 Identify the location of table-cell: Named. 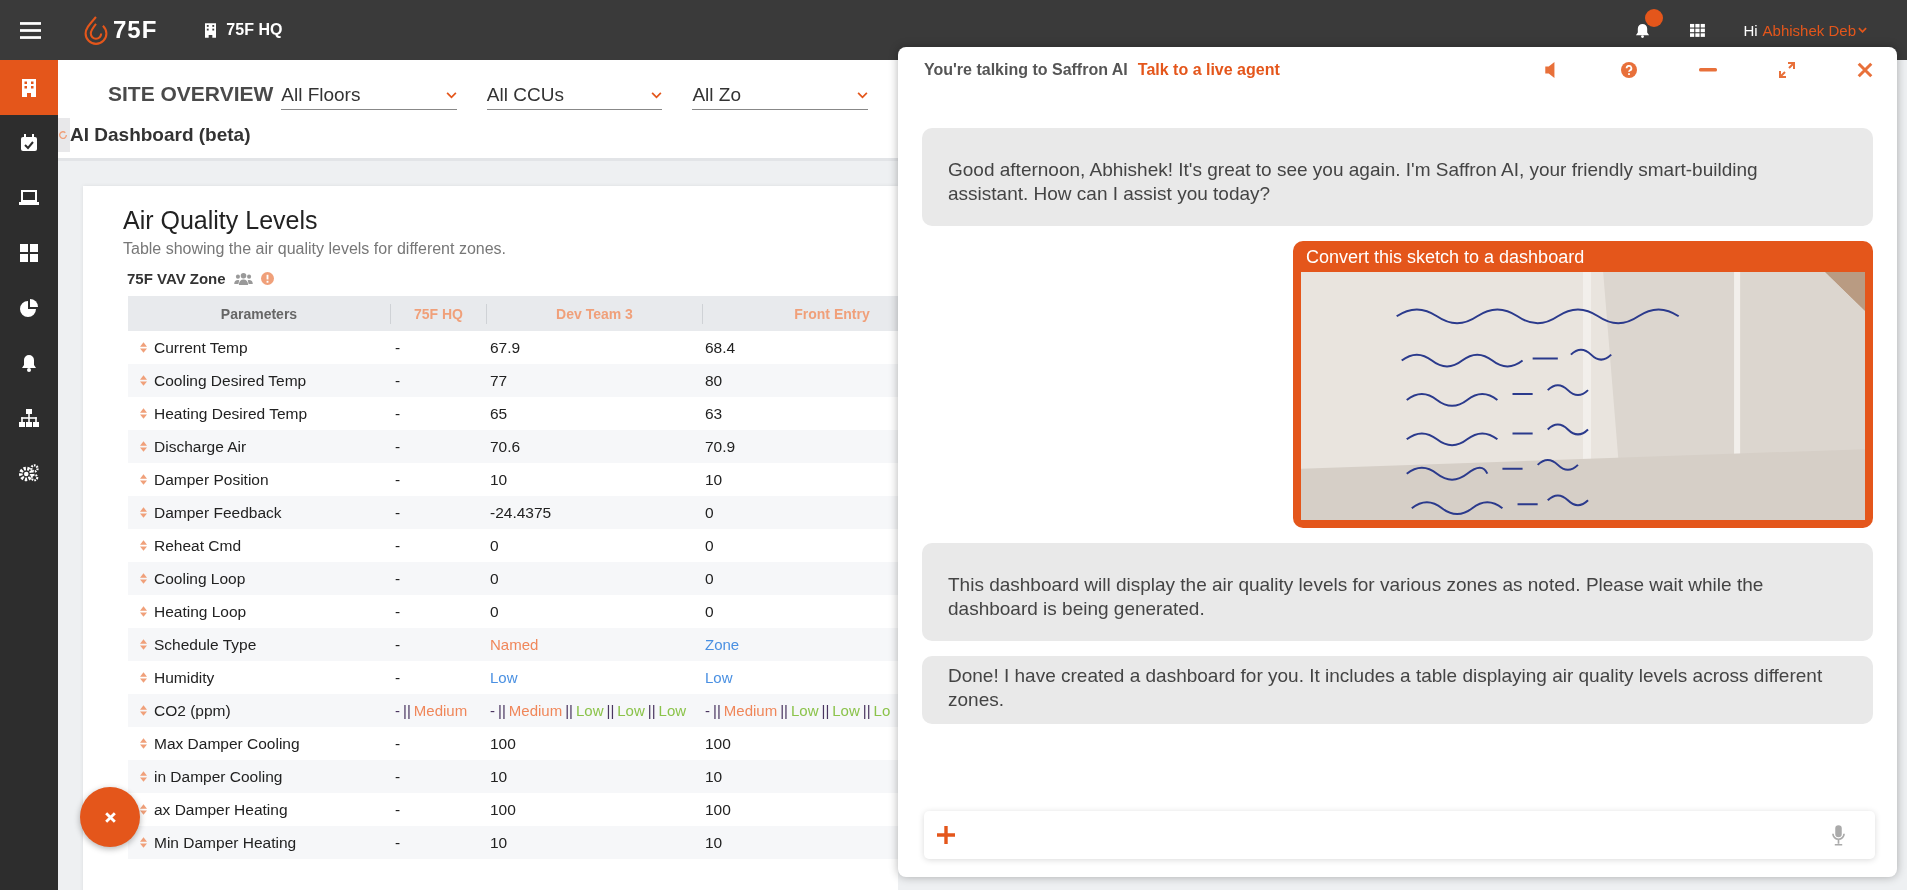
(514, 644).